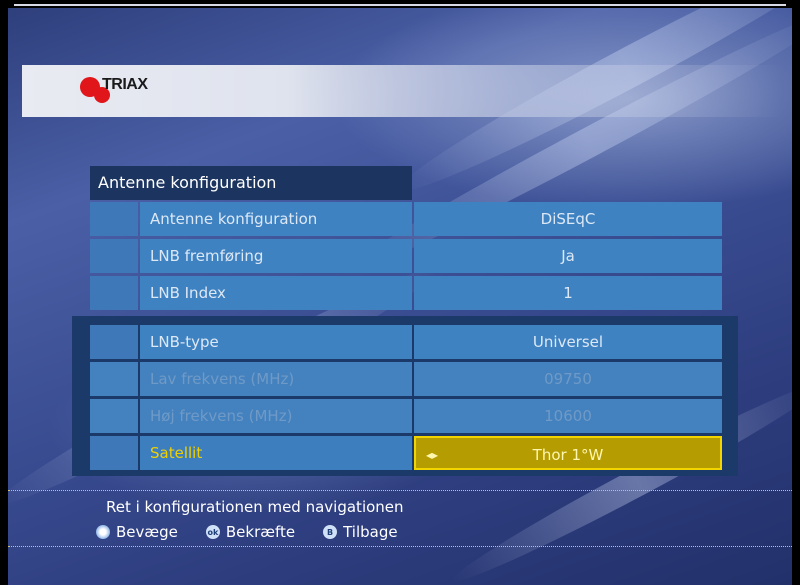 This screenshot has width=800, height=585. I want to click on satellite-value: Thor 1°W, so click(568, 455).